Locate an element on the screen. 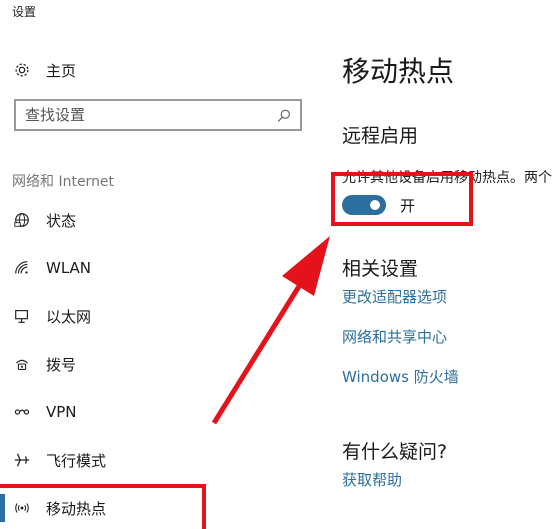 Image resolution: width=555 pixels, height=529 pixels. sidebar-item-label: 拨号 is located at coordinates (61, 364).